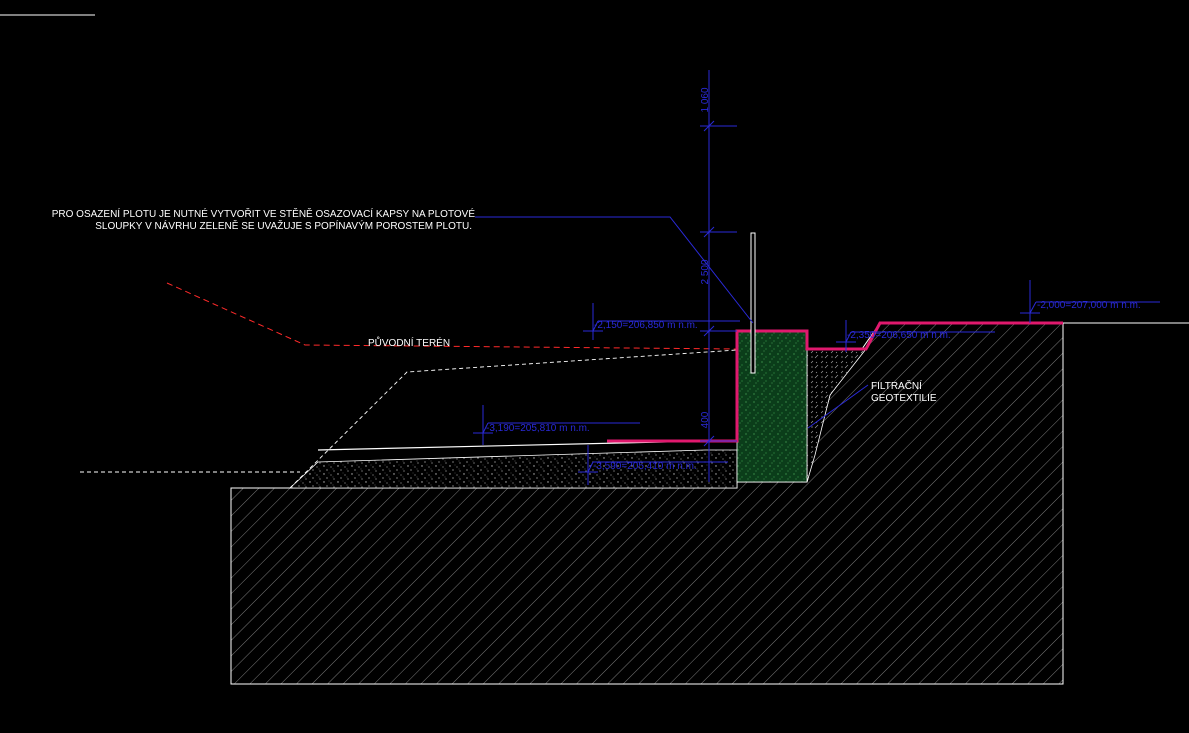 The height and width of the screenshot is (733, 1189). Describe the element at coordinates (409, 342) in the screenshot. I see `original-terrain-label: PŮVODNÍ TERÉN` at that location.